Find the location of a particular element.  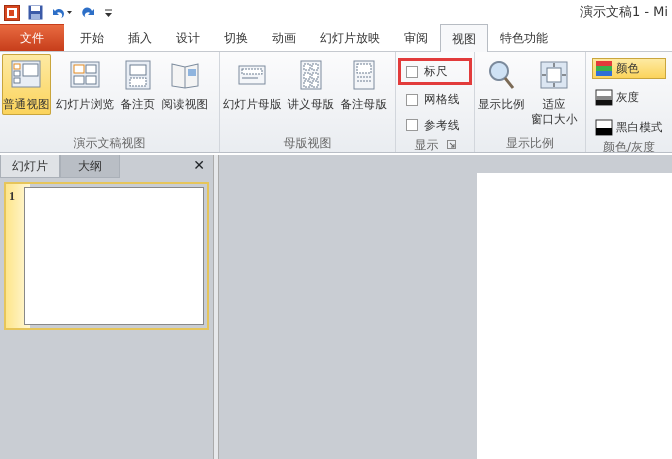

checkbox-label: 网格线 is located at coordinates (442, 99).